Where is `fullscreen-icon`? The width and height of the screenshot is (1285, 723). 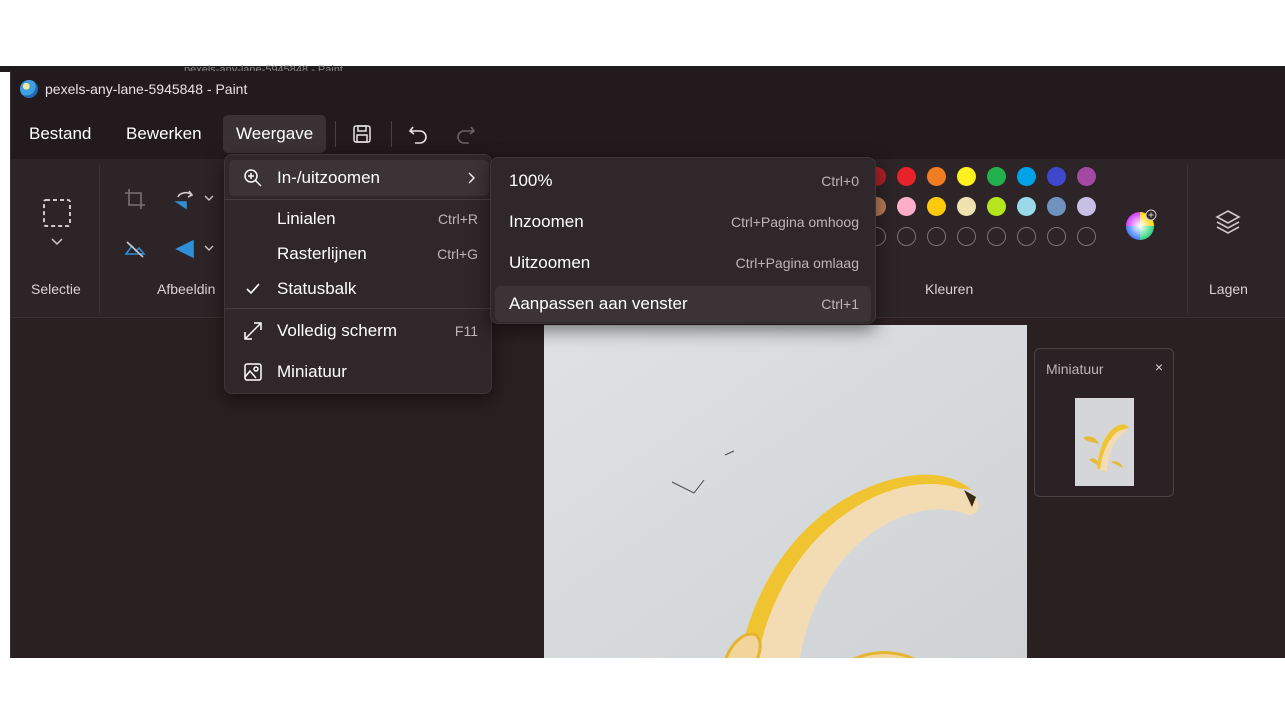 fullscreen-icon is located at coordinates (253, 331).